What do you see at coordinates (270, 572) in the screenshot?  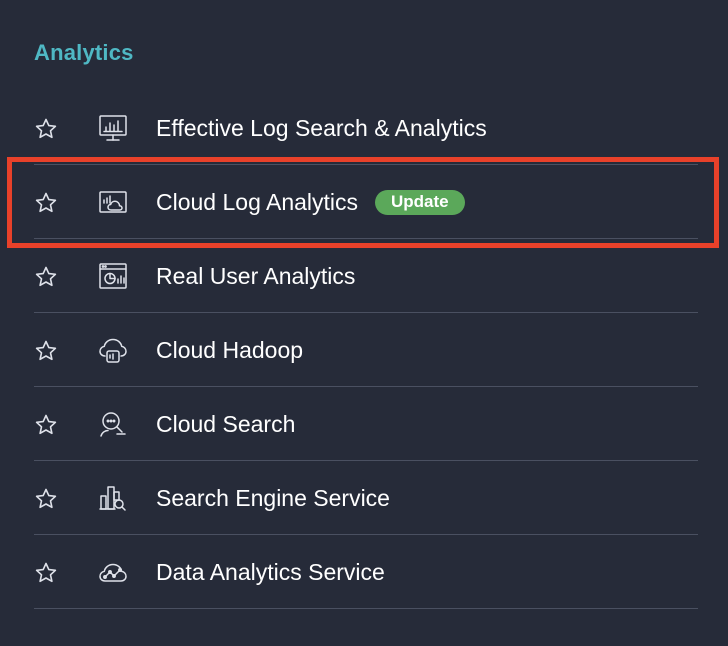 I see `item-label: Data Analytics Service` at bounding box center [270, 572].